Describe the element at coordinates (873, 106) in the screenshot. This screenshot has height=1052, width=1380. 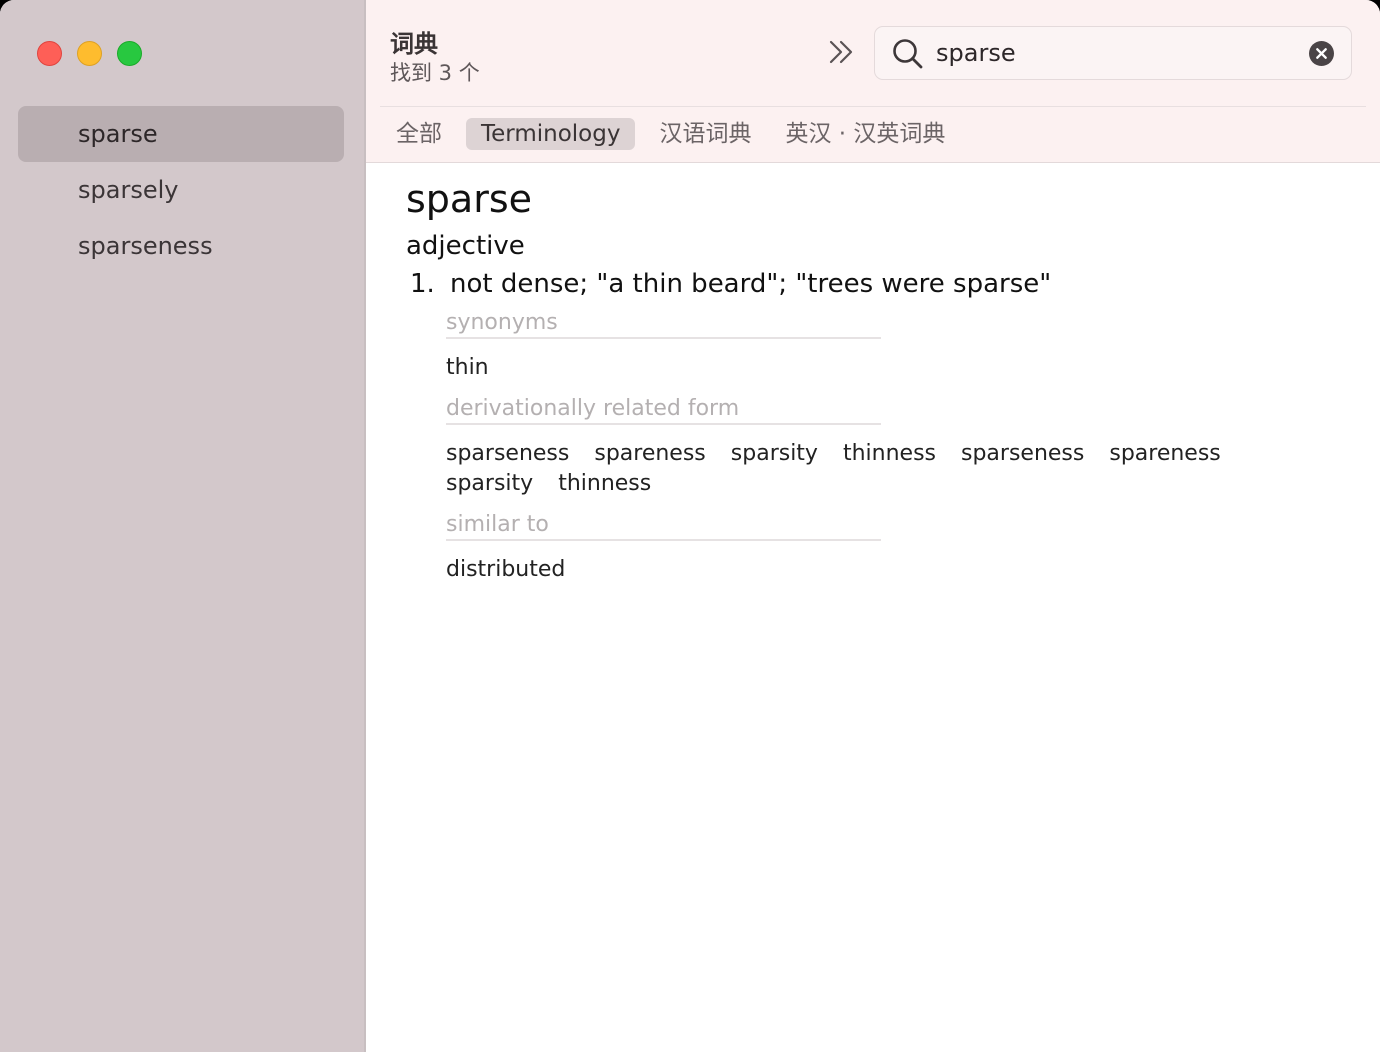
I see `header-separator` at that location.